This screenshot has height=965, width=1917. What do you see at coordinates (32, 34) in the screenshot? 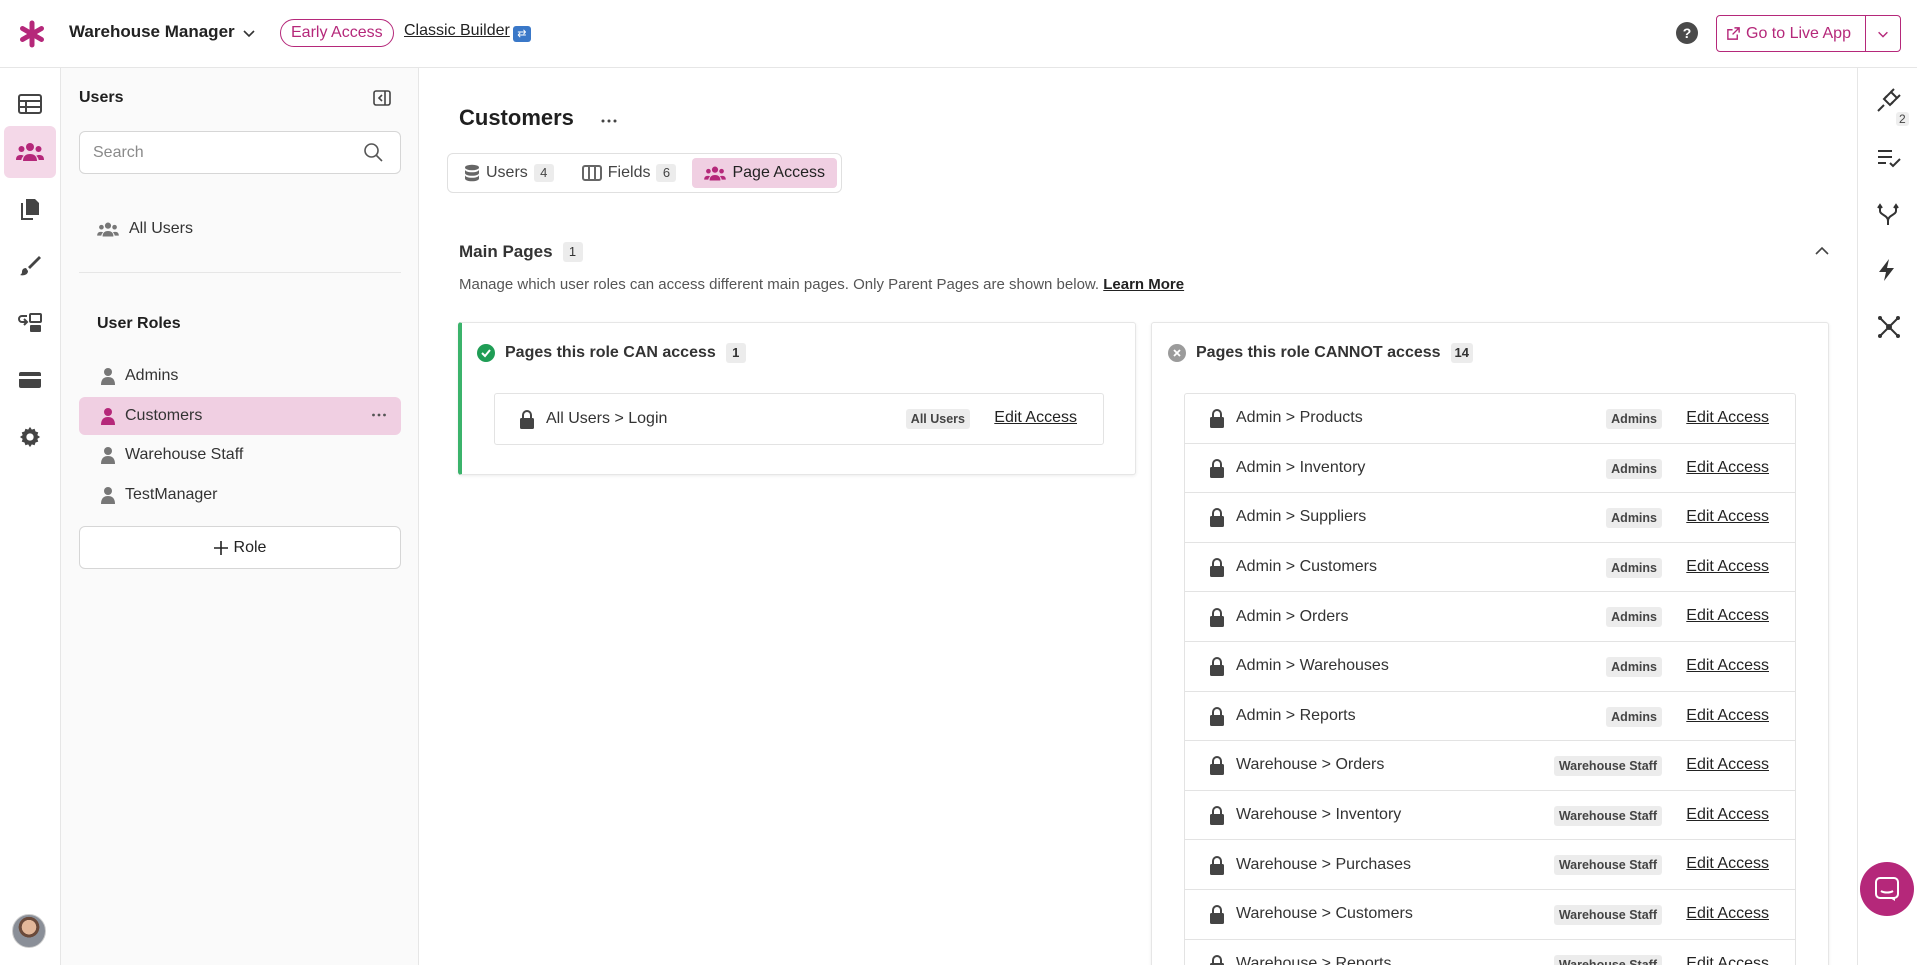
I see `app-logo-icon` at bounding box center [32, 34].